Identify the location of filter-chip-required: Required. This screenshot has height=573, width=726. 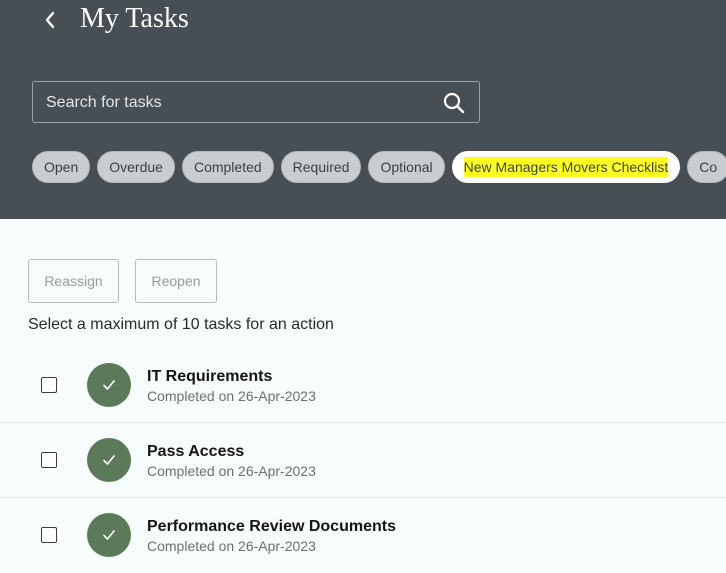
(321, 167).